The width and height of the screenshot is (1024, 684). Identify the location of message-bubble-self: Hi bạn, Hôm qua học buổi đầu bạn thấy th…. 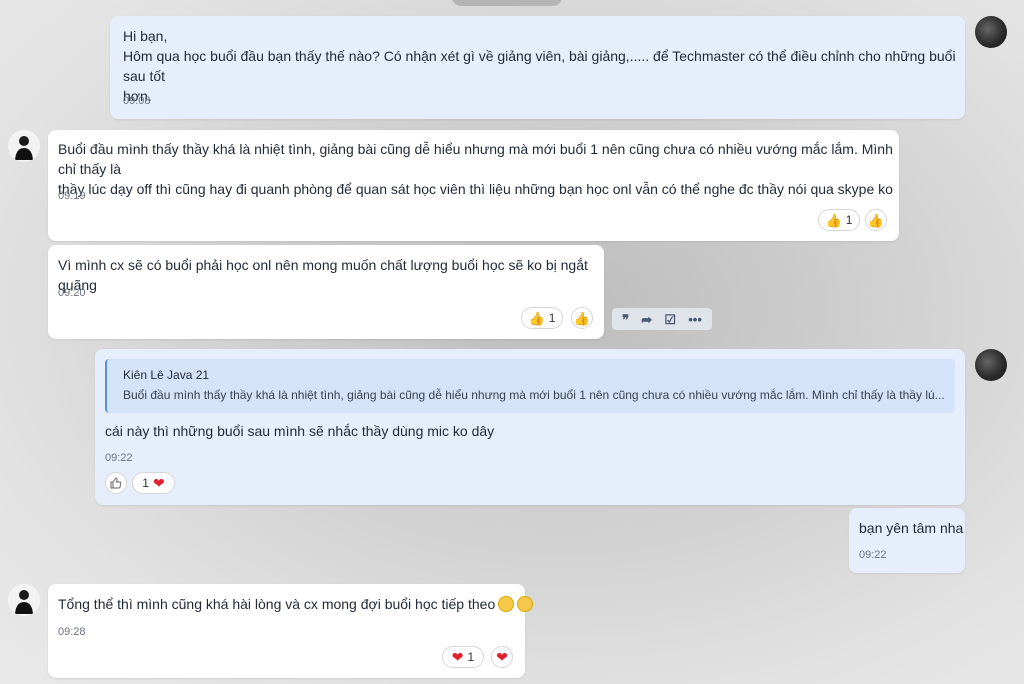
(537, 67).